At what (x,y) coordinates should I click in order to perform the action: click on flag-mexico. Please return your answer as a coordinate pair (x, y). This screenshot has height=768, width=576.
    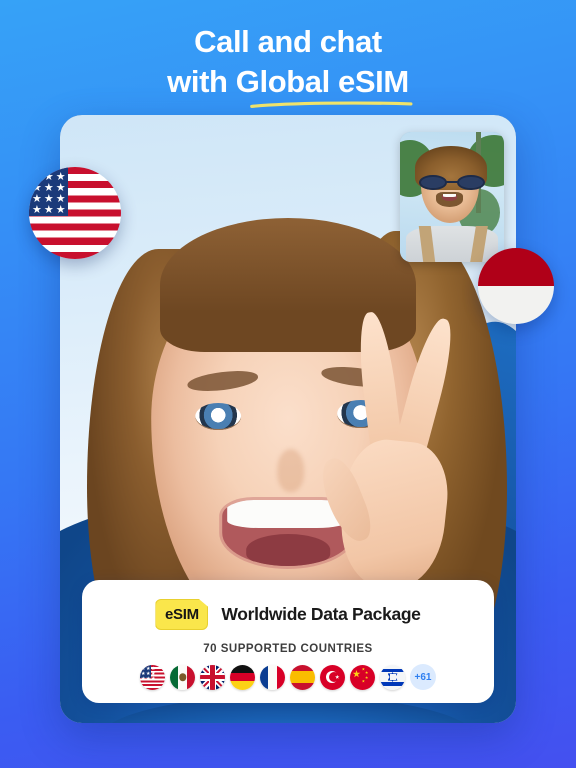
    Looking at the image, I should click on (182, 677).